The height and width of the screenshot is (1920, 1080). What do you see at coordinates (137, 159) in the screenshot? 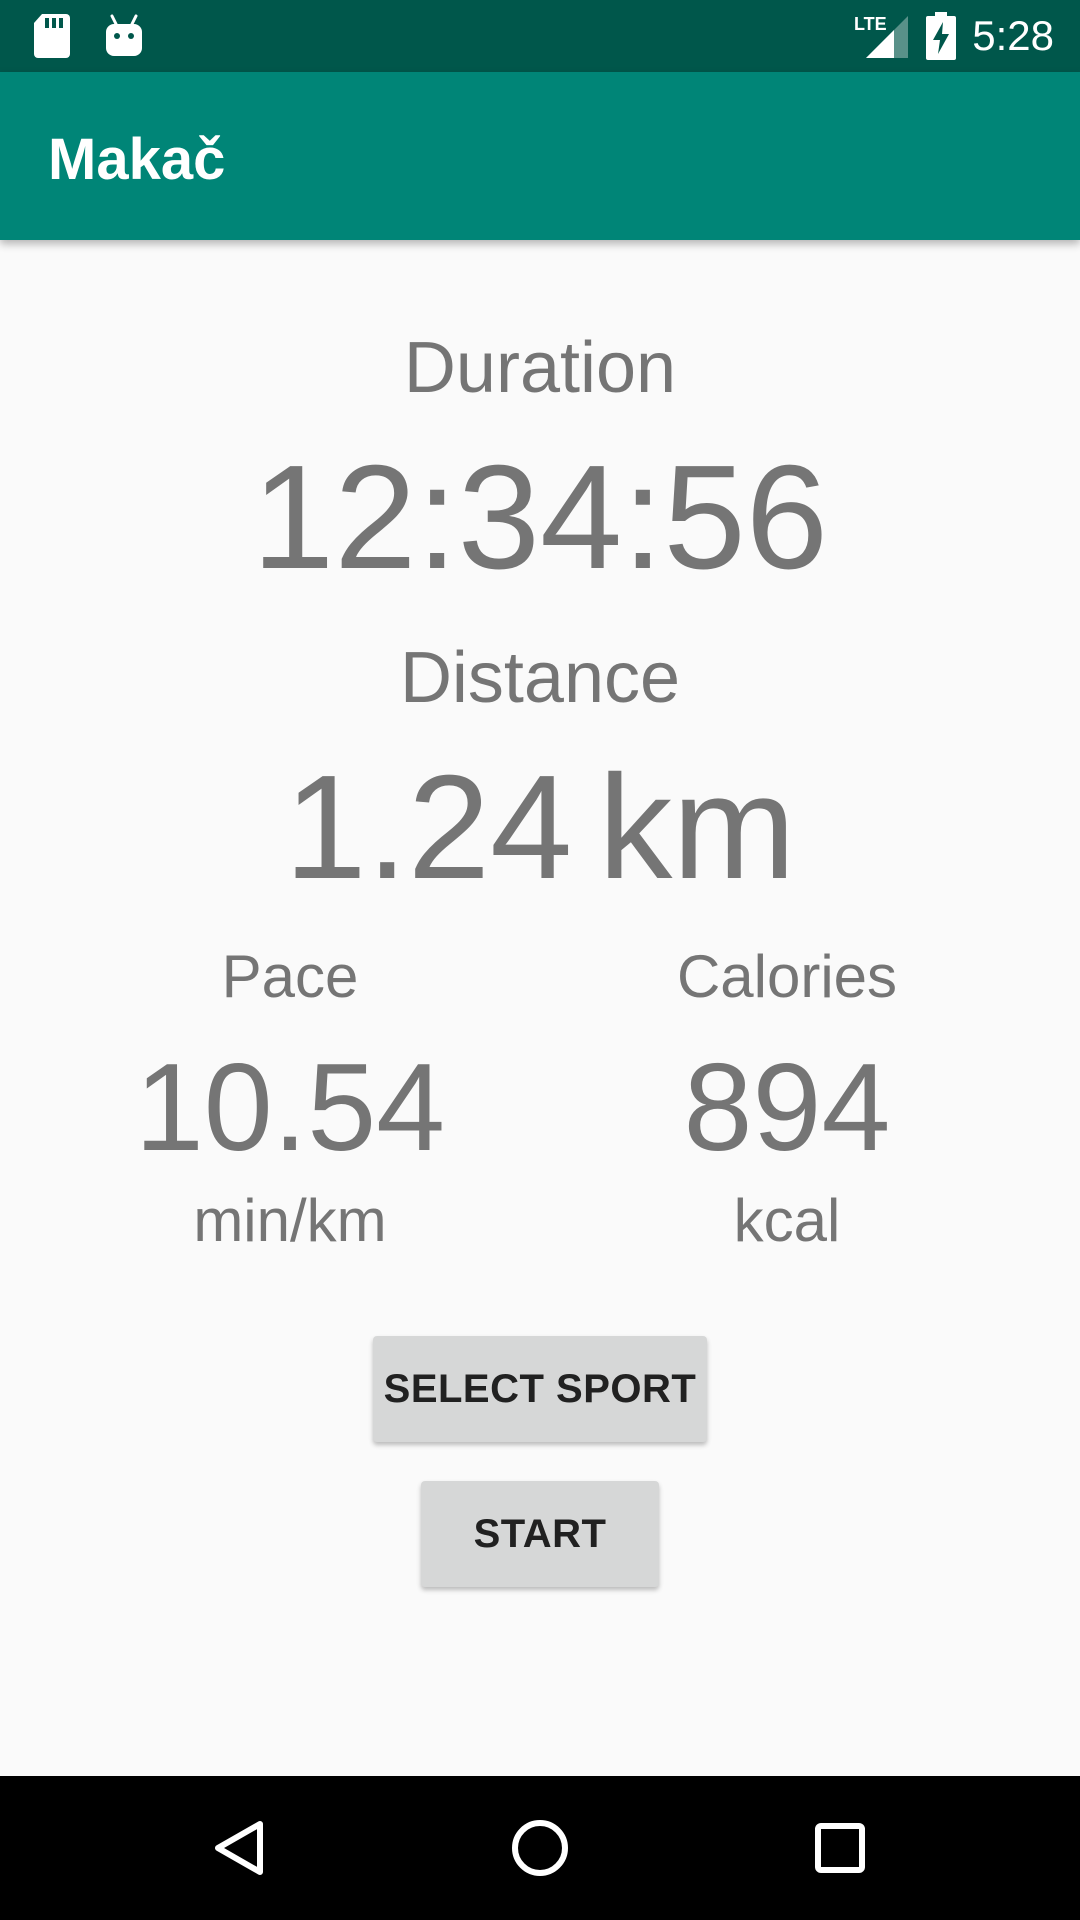
I see `app-title: Makač` at bounding box center [137, 159].